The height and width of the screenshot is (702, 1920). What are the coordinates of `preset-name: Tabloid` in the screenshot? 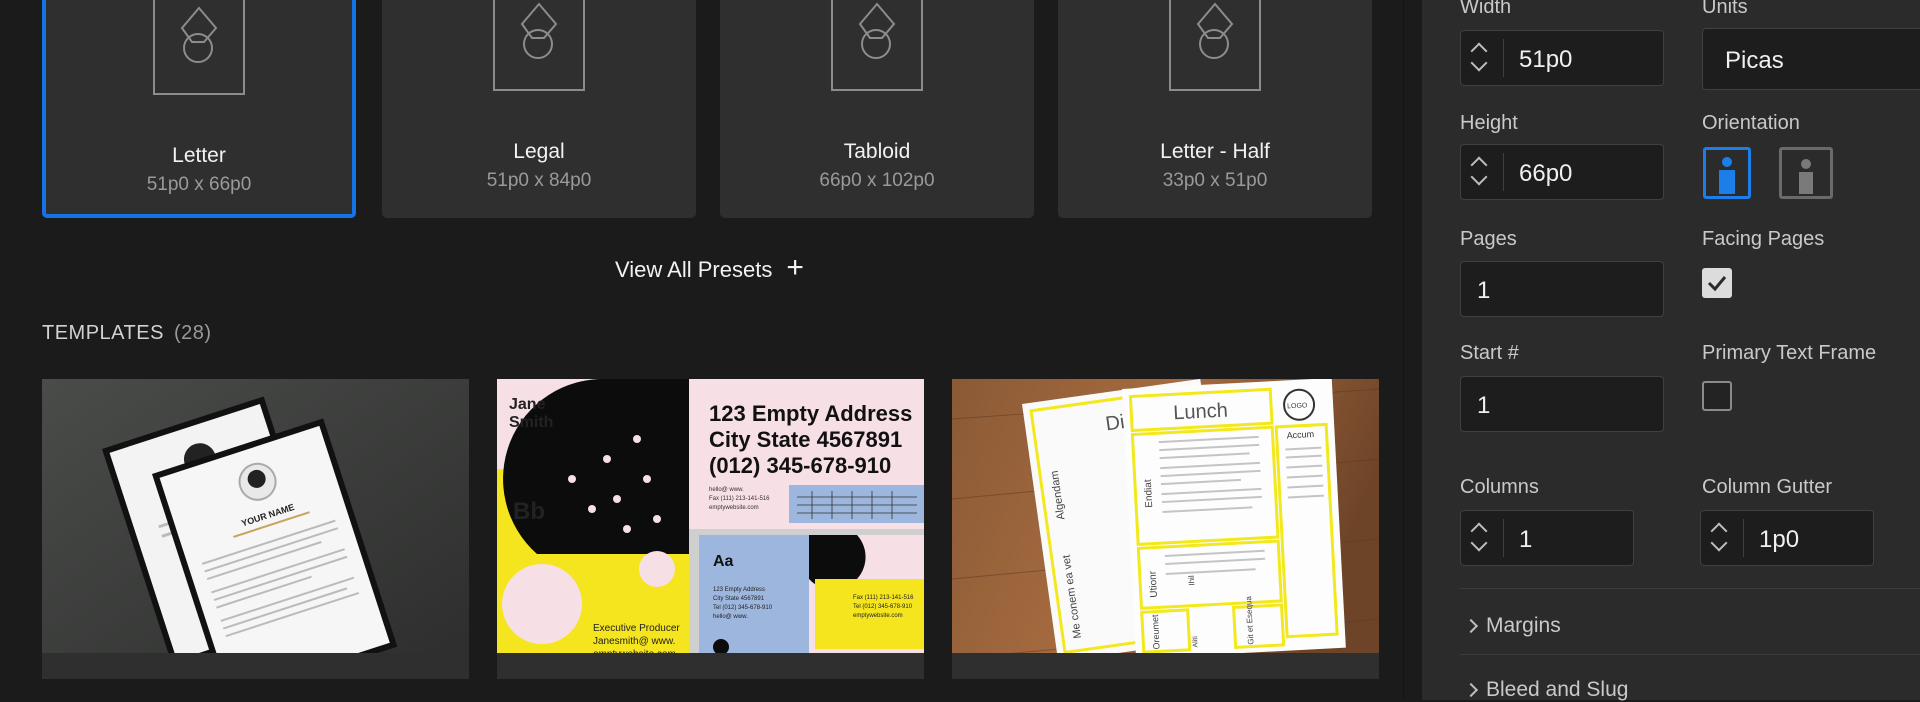 It's located at (877, 151).